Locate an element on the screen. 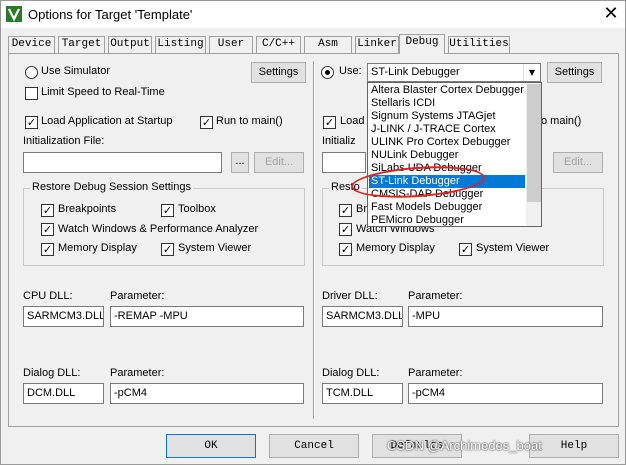 This screenshot has height=465, width=626. dropdown-scrollbar is located at coordinates (533, 154).